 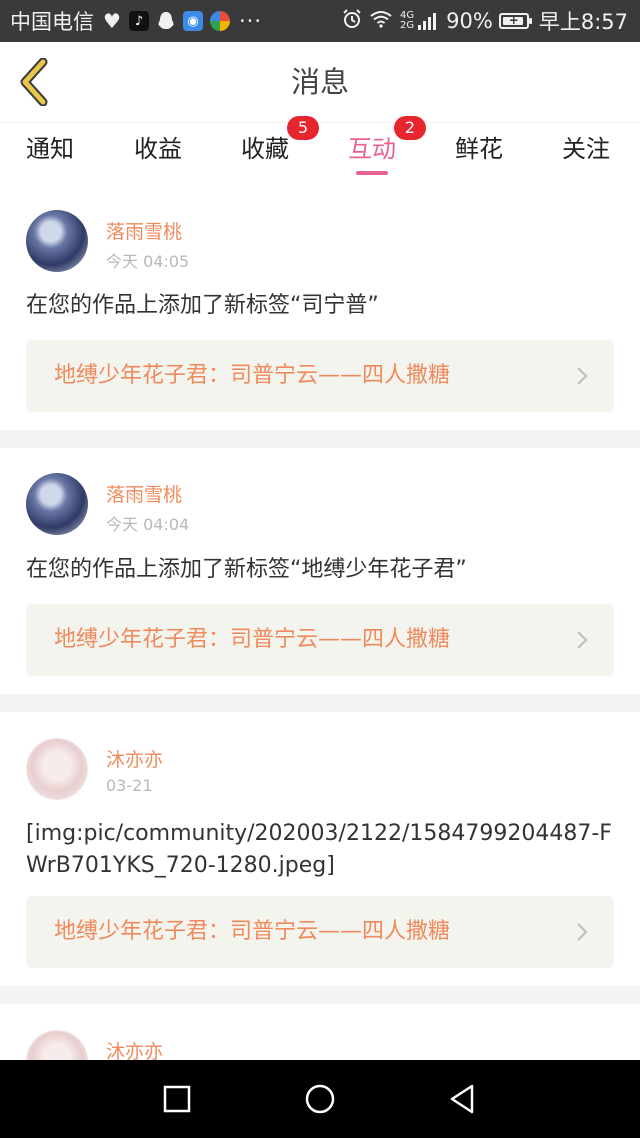 I want to click on tab-label: 互动, so click(x=372, y=149).